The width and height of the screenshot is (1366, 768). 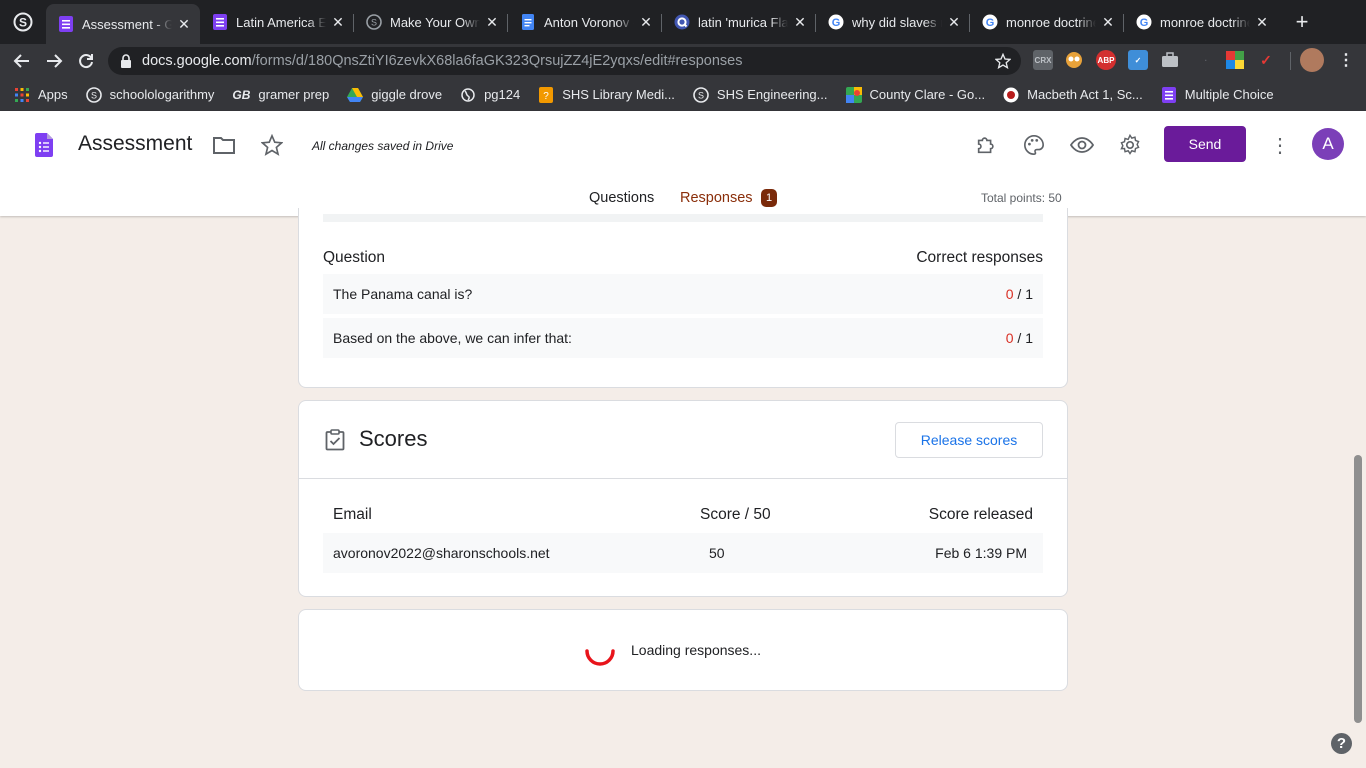 I want to click on arrow-left-icon, so click(x=21, y=61).